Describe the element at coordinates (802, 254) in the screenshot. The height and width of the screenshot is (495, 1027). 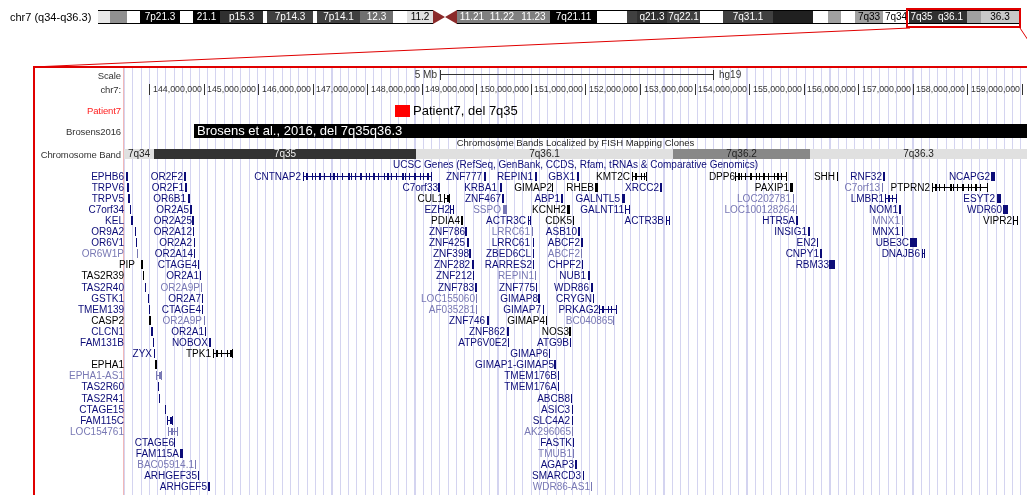
I see `gene-label: CNPY1` at that location.